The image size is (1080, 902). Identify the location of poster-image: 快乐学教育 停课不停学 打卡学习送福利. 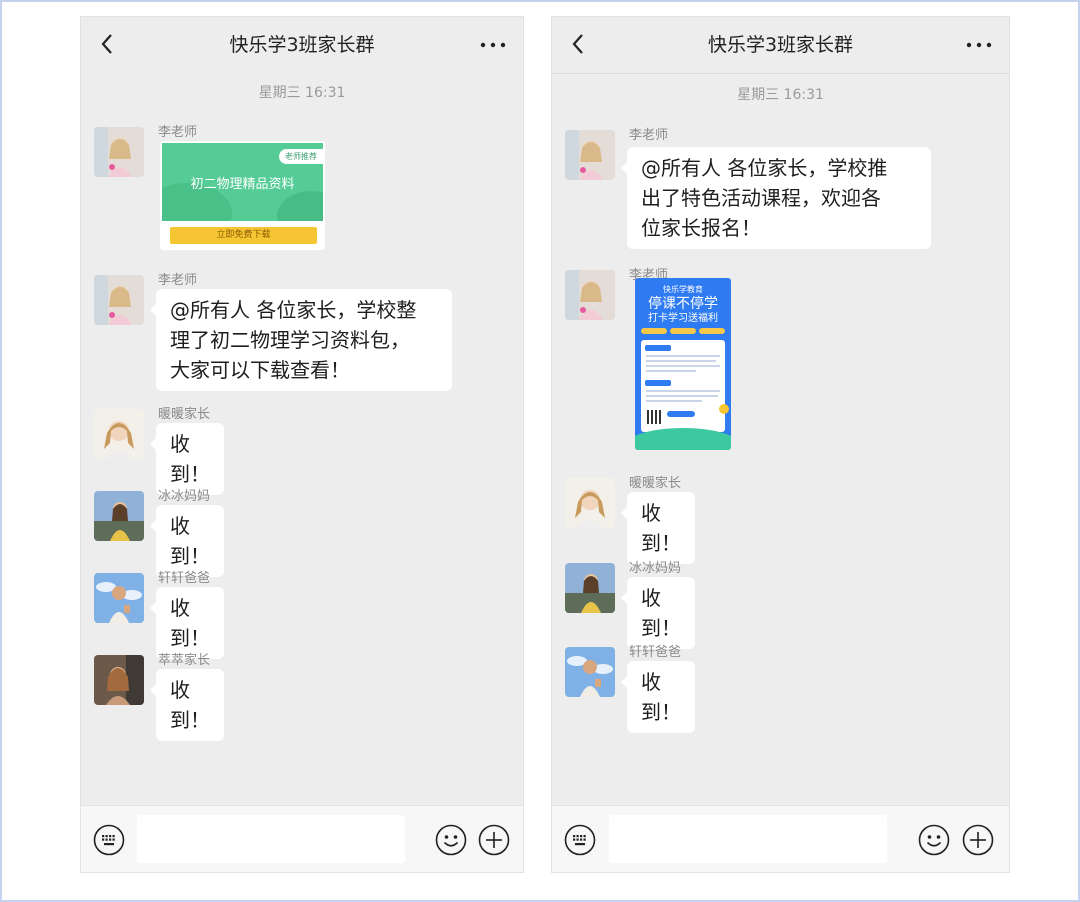
(683, 364).